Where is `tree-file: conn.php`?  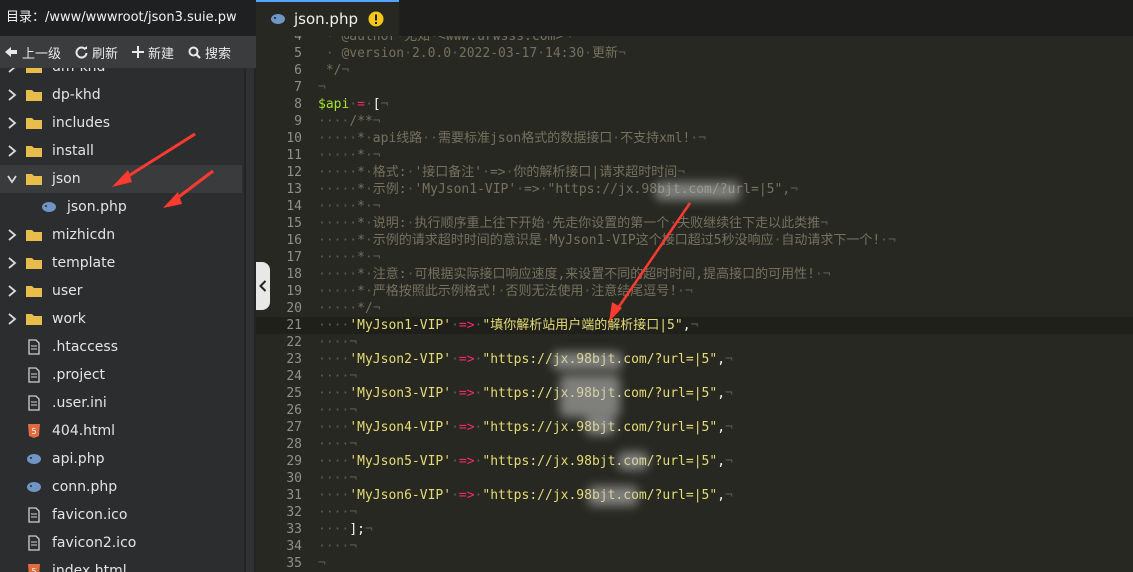
tree-file: conn.php is located at coordinates (121, 487).